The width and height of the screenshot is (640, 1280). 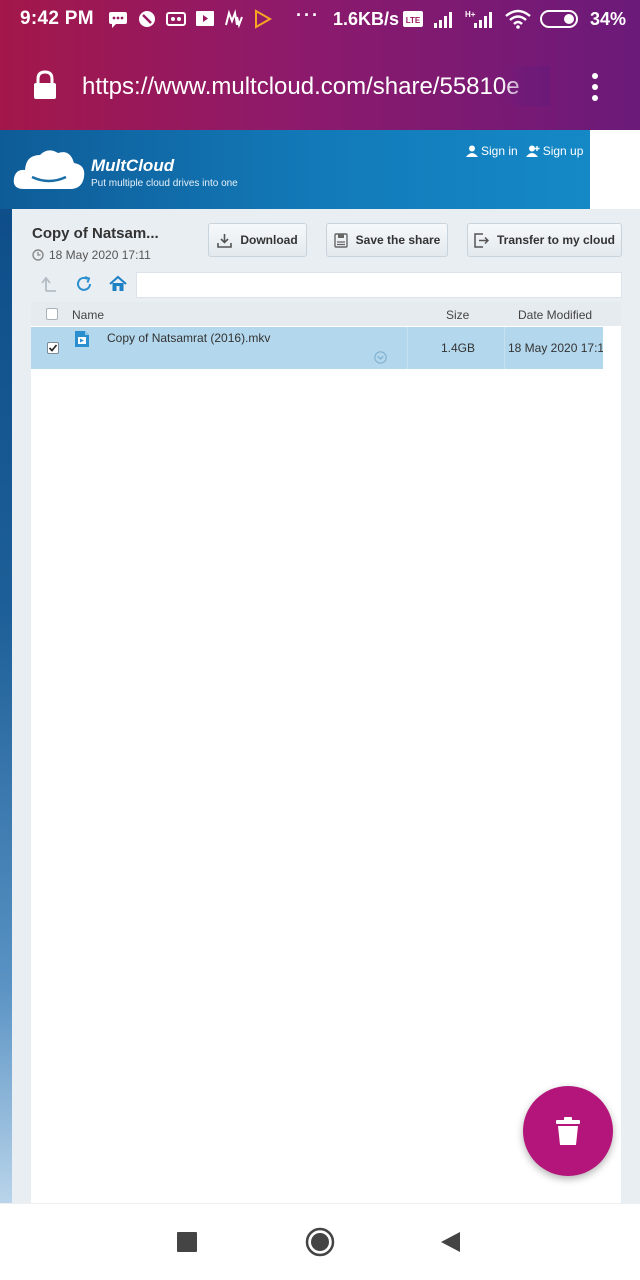 I want to click on file-date-modified: 18 May 2020 17:11, so click(x=555, y=348).